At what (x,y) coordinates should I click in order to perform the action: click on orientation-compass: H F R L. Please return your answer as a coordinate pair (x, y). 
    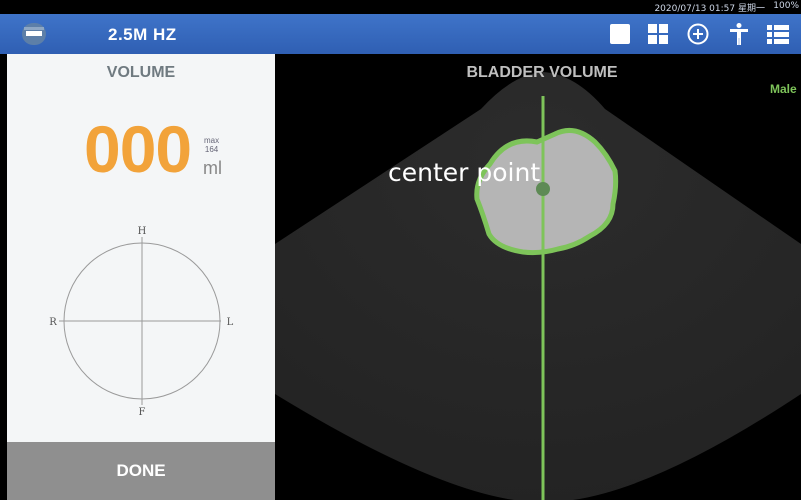
    Looking at the image, I should click on (141, 322).